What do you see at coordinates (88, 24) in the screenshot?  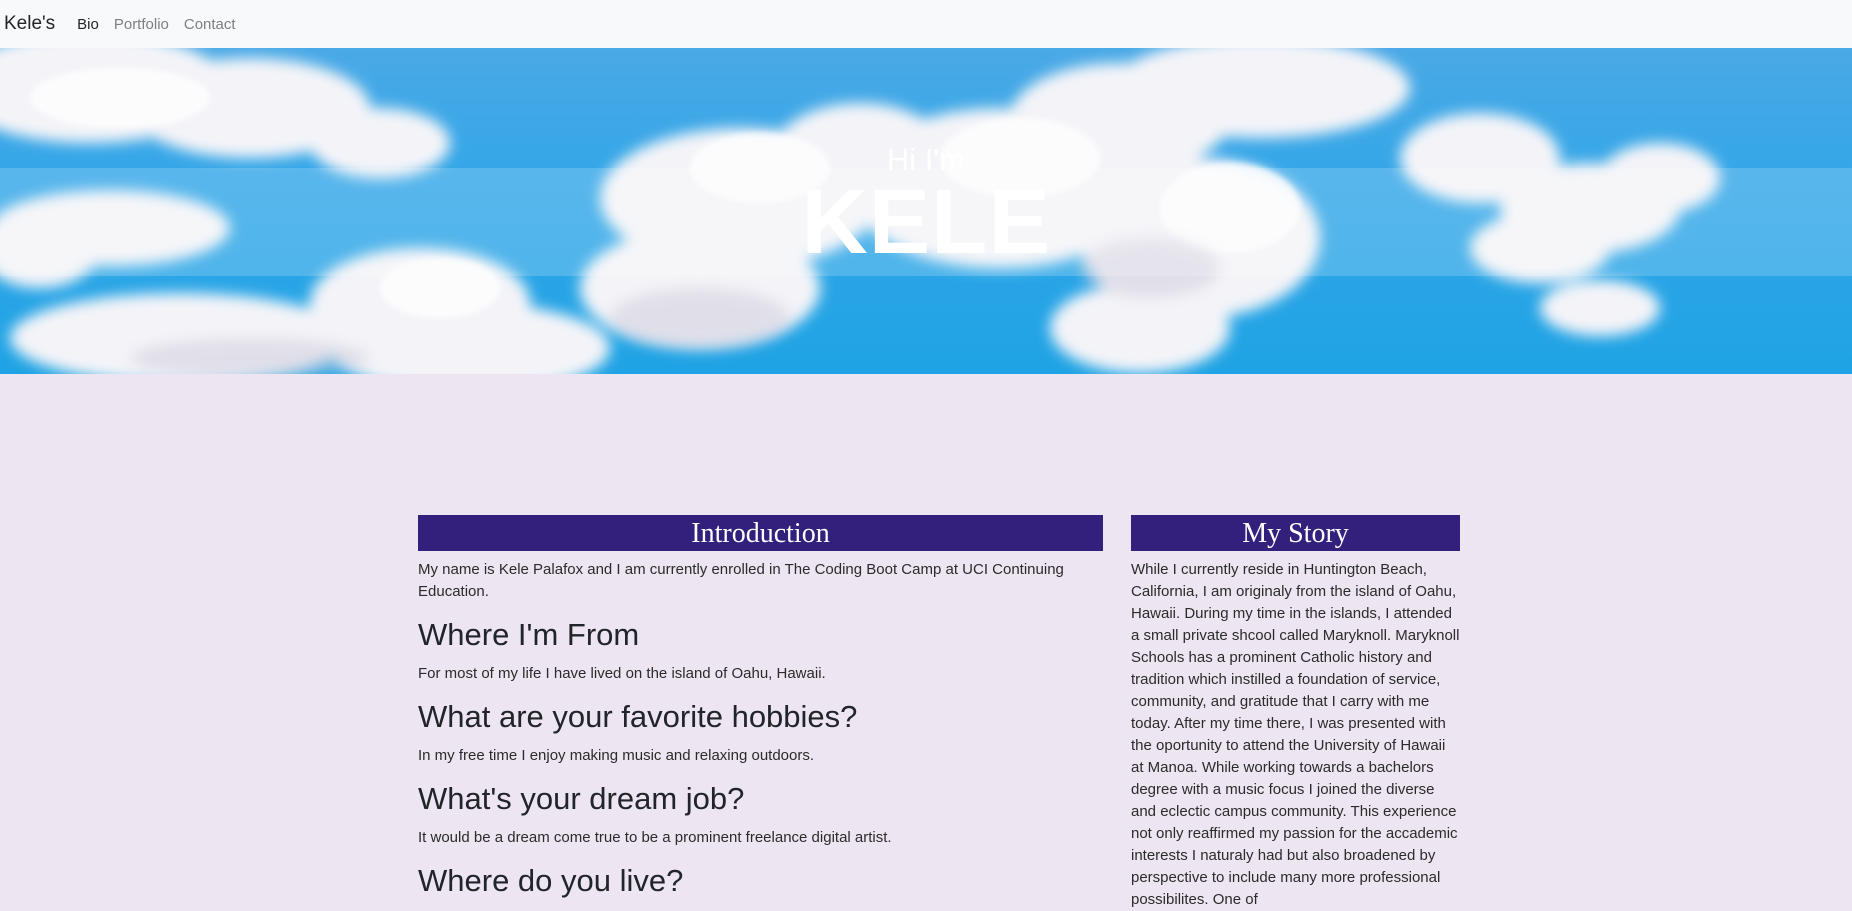 I see `nav-link-bio: Bio` at bounding box center [88, 24].